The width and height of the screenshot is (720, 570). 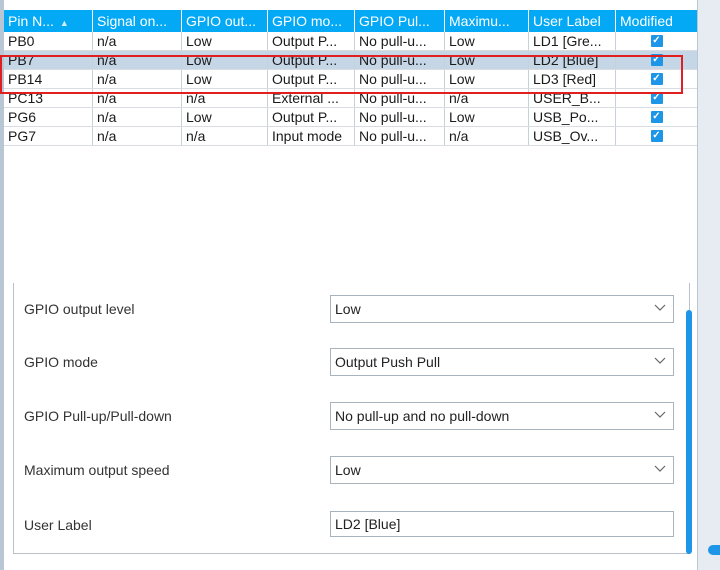 What do you see at coordinates (48, 41) in the screenshot?
I see `cell-pin-name: PB0` at bounding box center [48, 41].